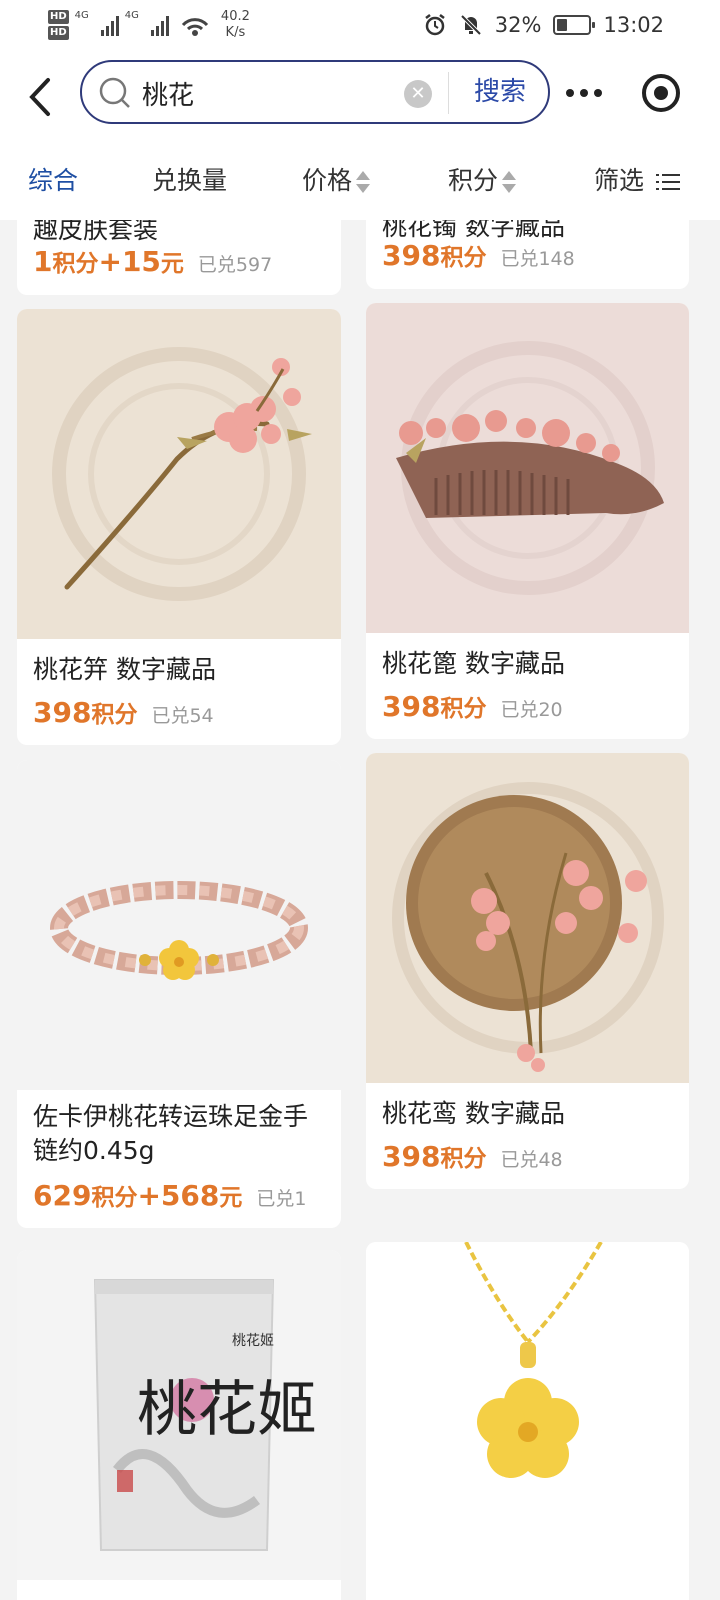 This screenshot has height=1600, width=720. What do you see at coordinates (235, 265) in the screenshot?
I see `sold-count: 已兑597` at bounding box center [235, 265].